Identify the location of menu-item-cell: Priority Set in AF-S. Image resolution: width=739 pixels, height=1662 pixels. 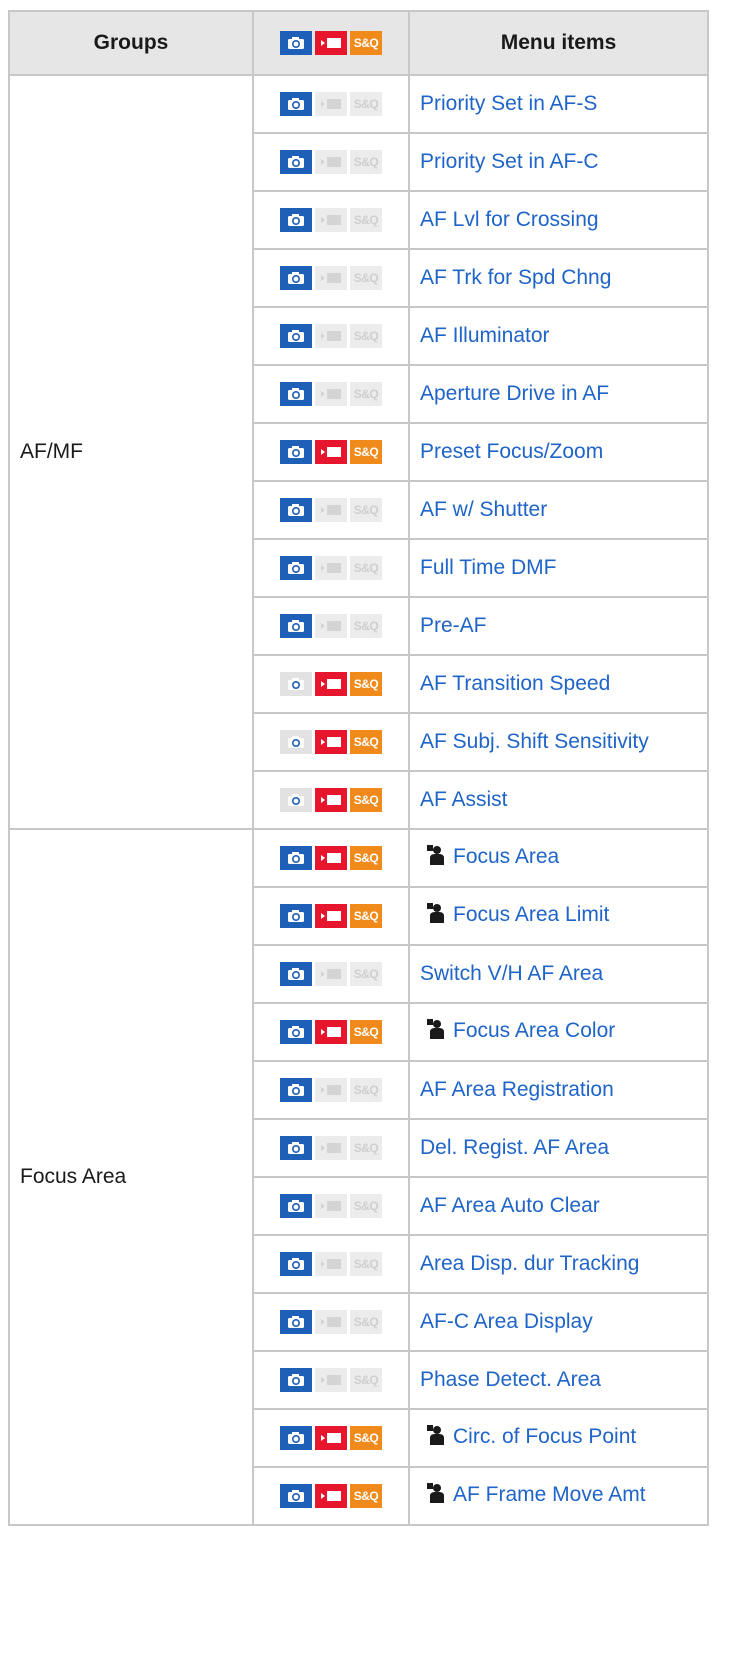
(558, 104).